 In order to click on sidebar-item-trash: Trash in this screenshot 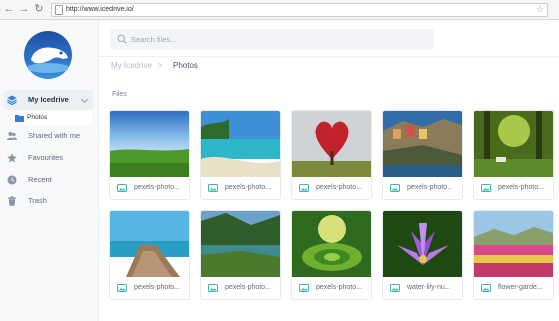, I will do `click(49, 201)`.